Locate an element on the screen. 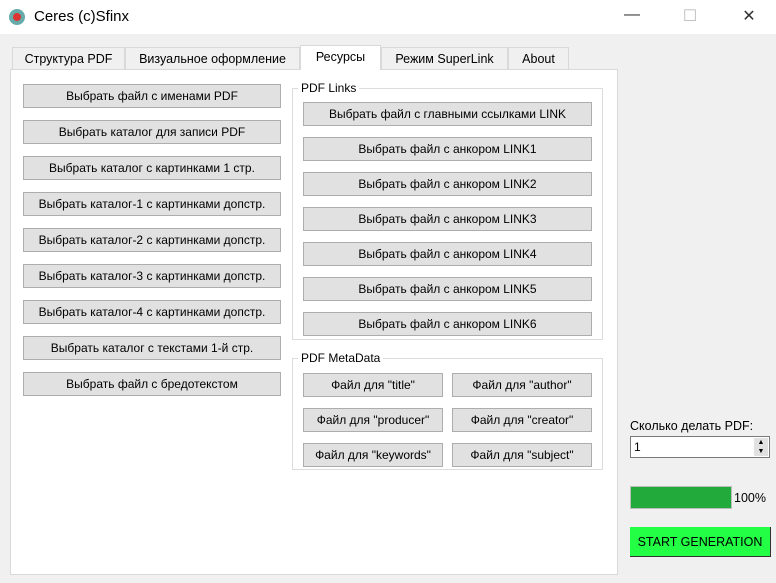  spin-down-icon: ▼ is located at coordinates (761, 451).